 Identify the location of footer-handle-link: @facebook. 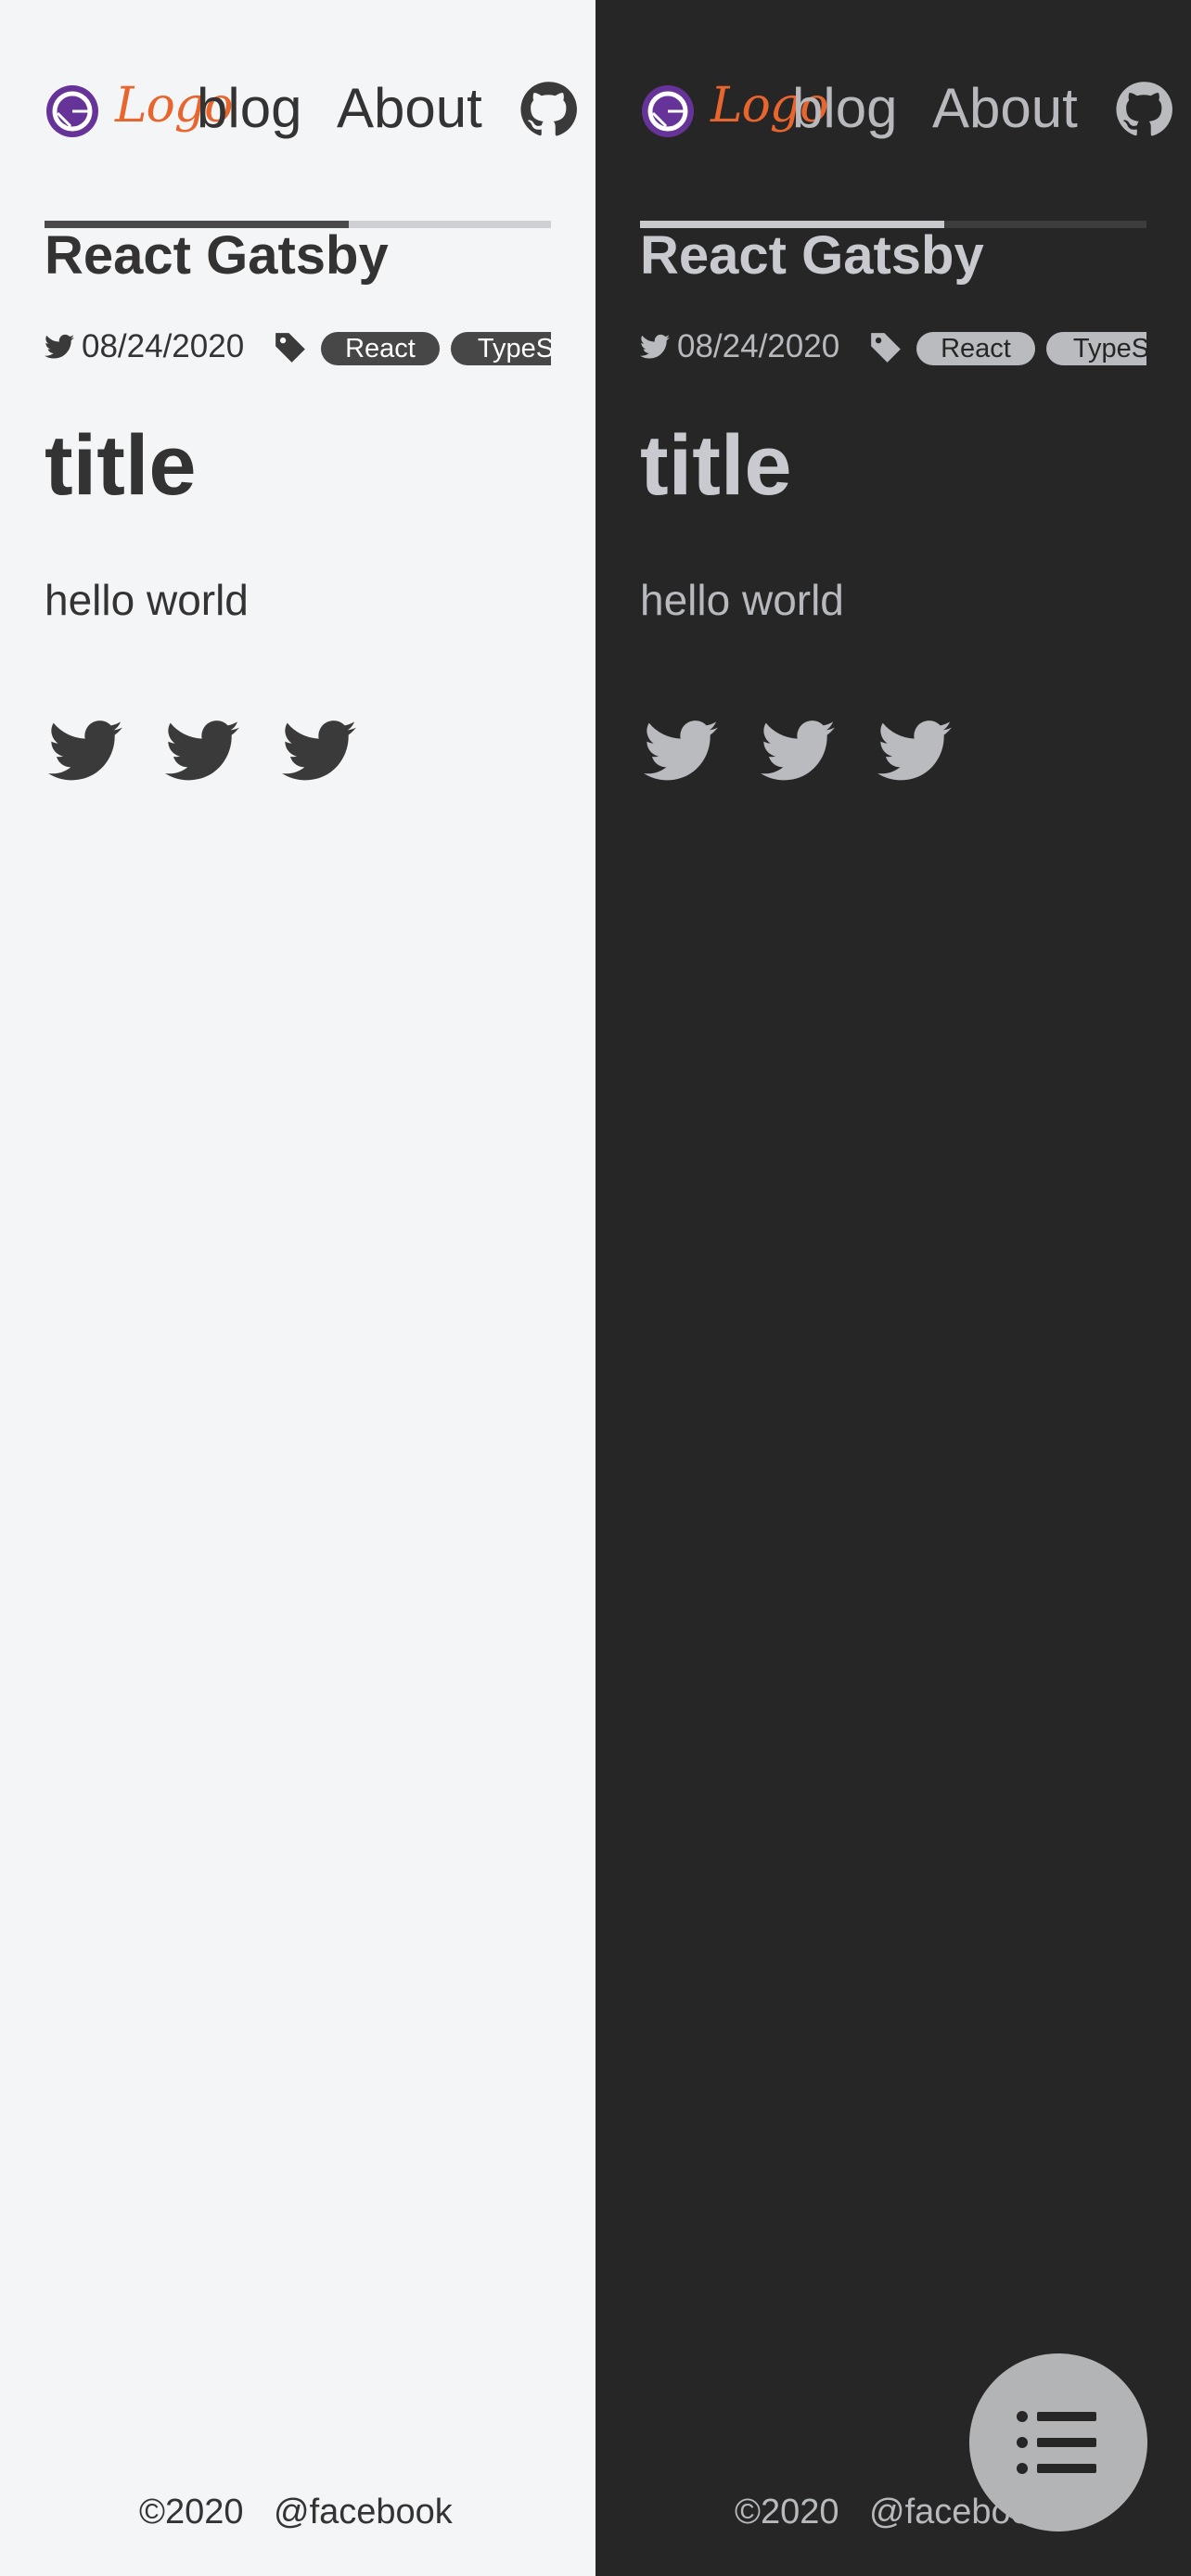
(363, 2513).